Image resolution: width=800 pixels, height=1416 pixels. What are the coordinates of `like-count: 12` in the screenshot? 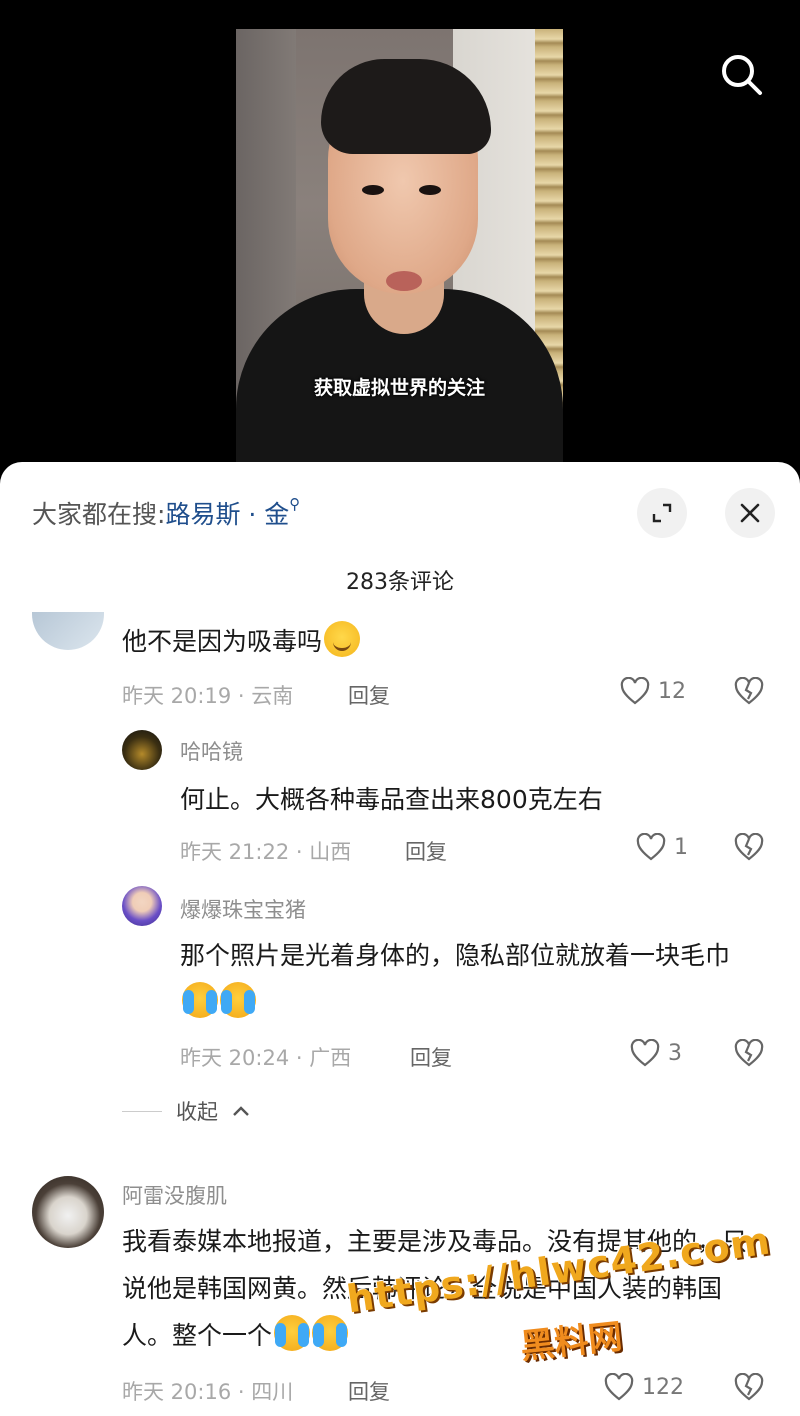 It's located at (672, 691).